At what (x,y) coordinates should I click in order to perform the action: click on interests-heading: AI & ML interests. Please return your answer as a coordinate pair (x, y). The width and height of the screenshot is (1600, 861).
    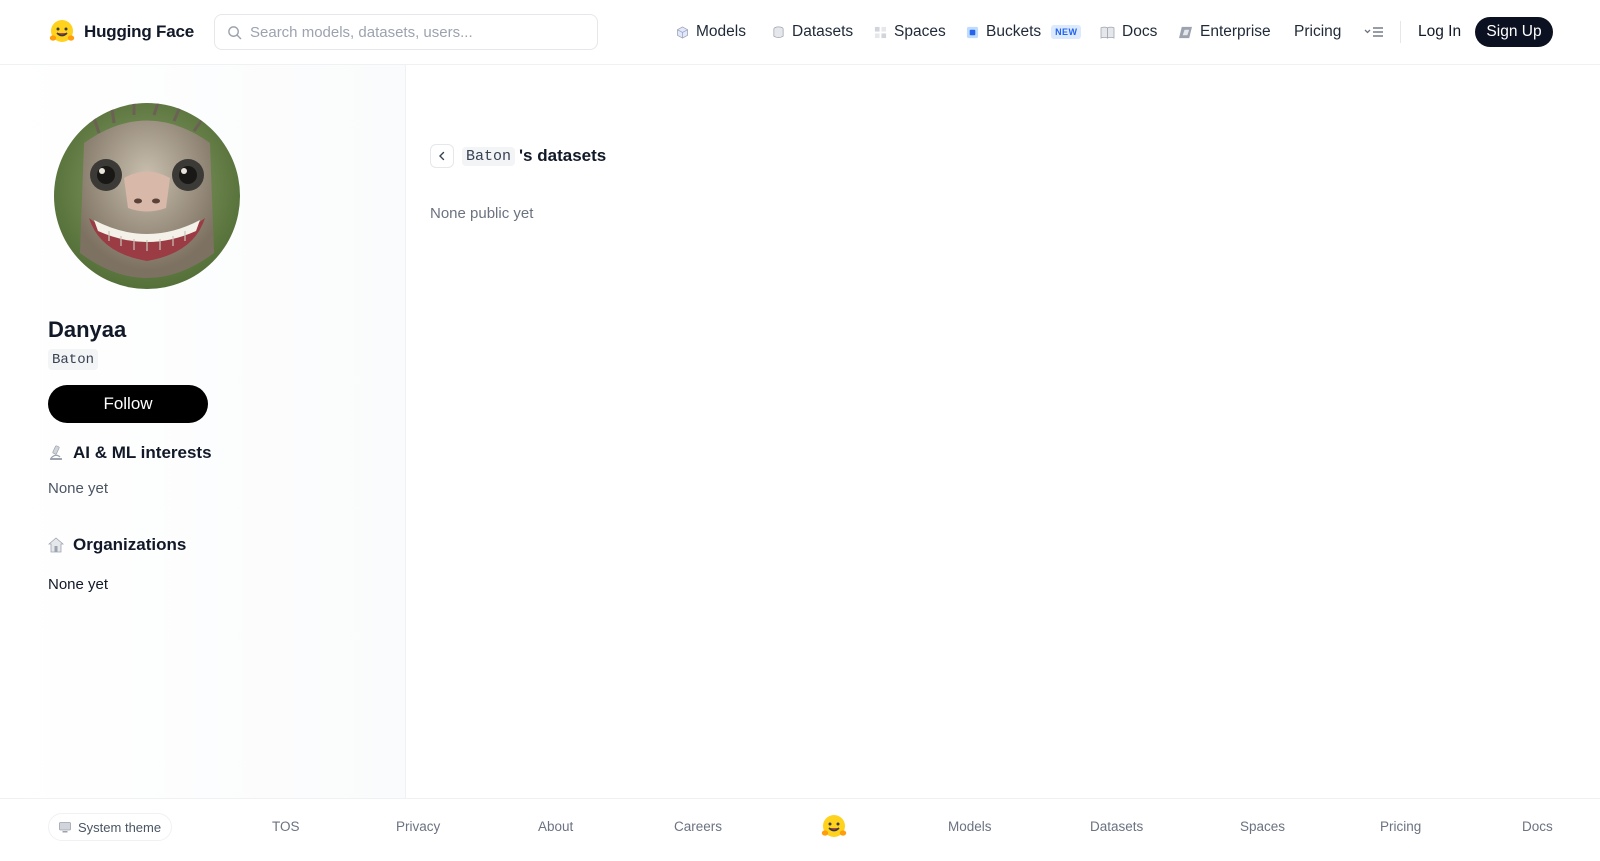
    Looking at the image, I should click on (130, 453).